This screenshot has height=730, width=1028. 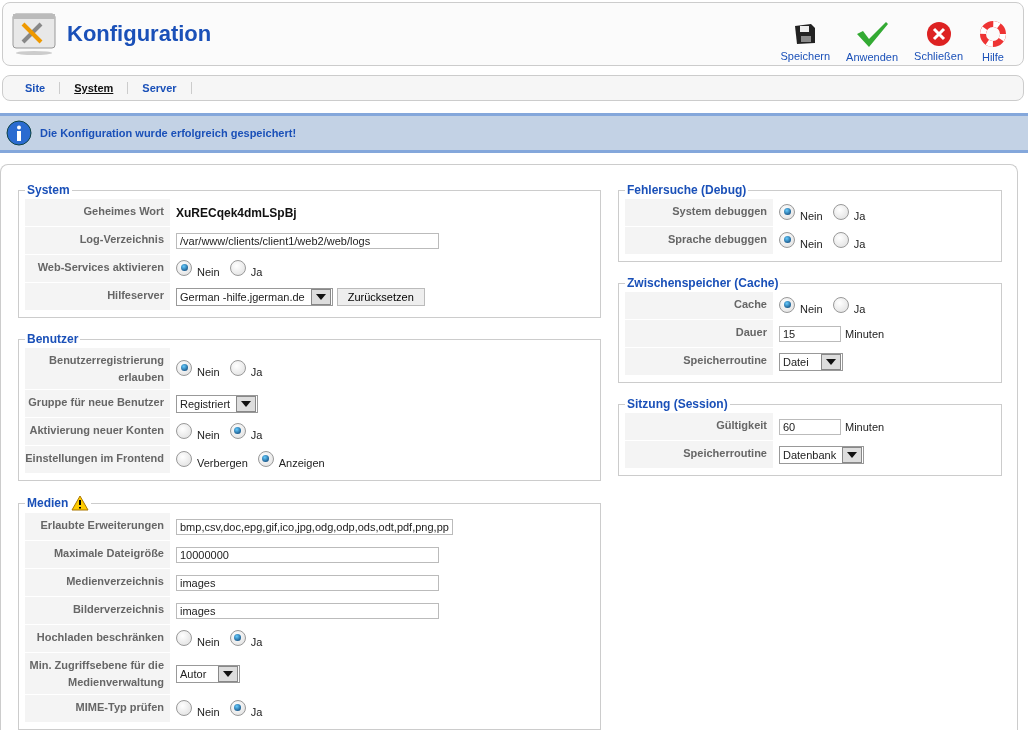 I want to click on dropdown: German -hilfe.jgerman.de, so click(x=254, y=296).